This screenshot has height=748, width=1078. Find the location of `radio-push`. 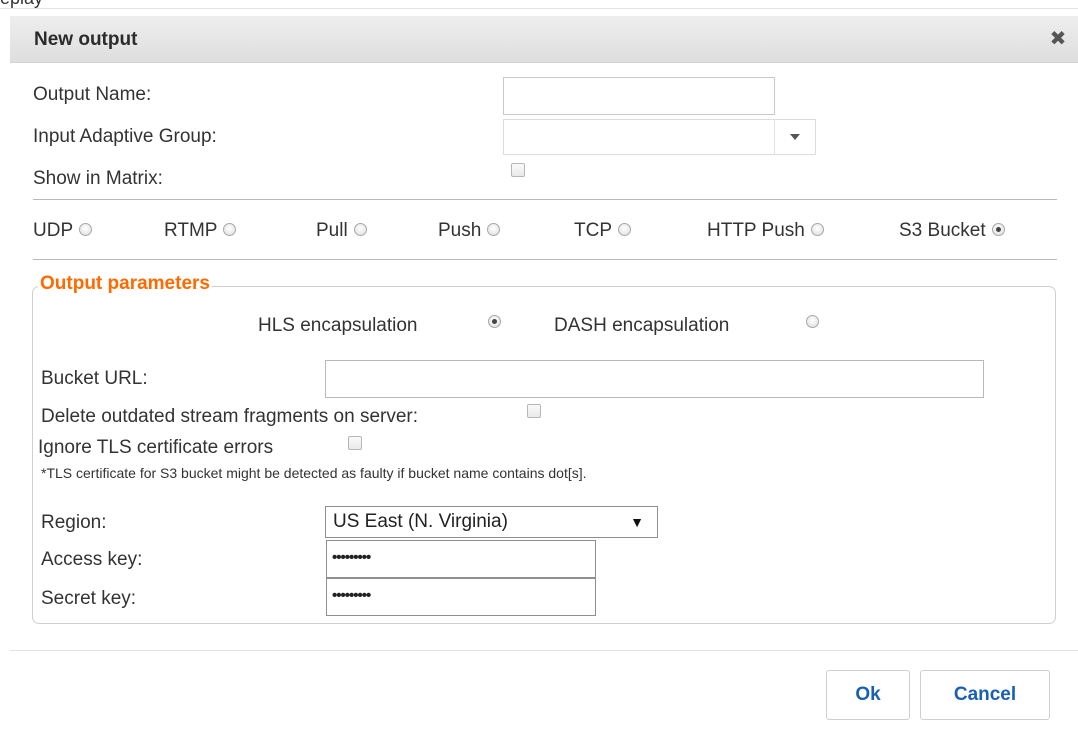

radio-push is located at coordinates (494, 229).